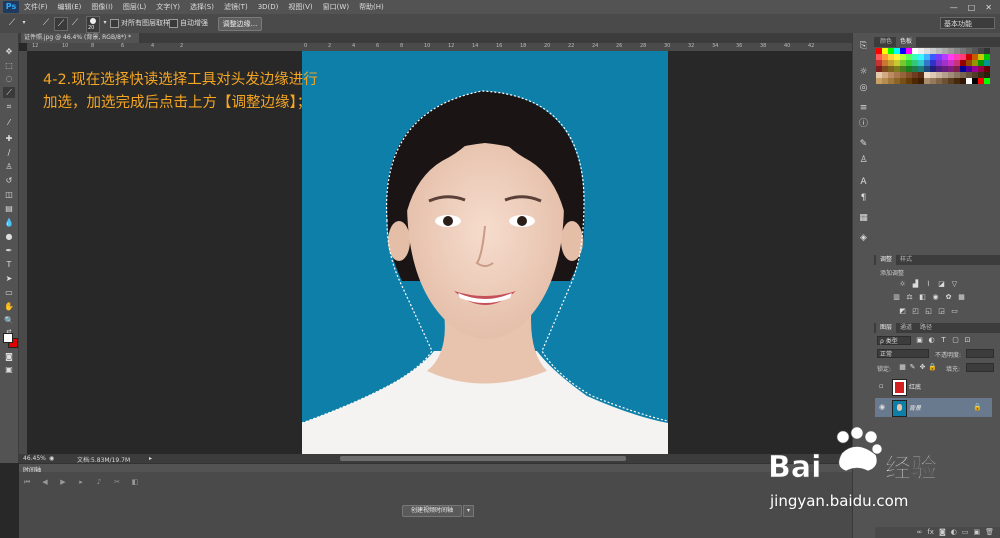 Image resolution: width=1000 pixels, height=538 pixels. I want to click on eraser-tool-icon: ◫, so click(9, 194).